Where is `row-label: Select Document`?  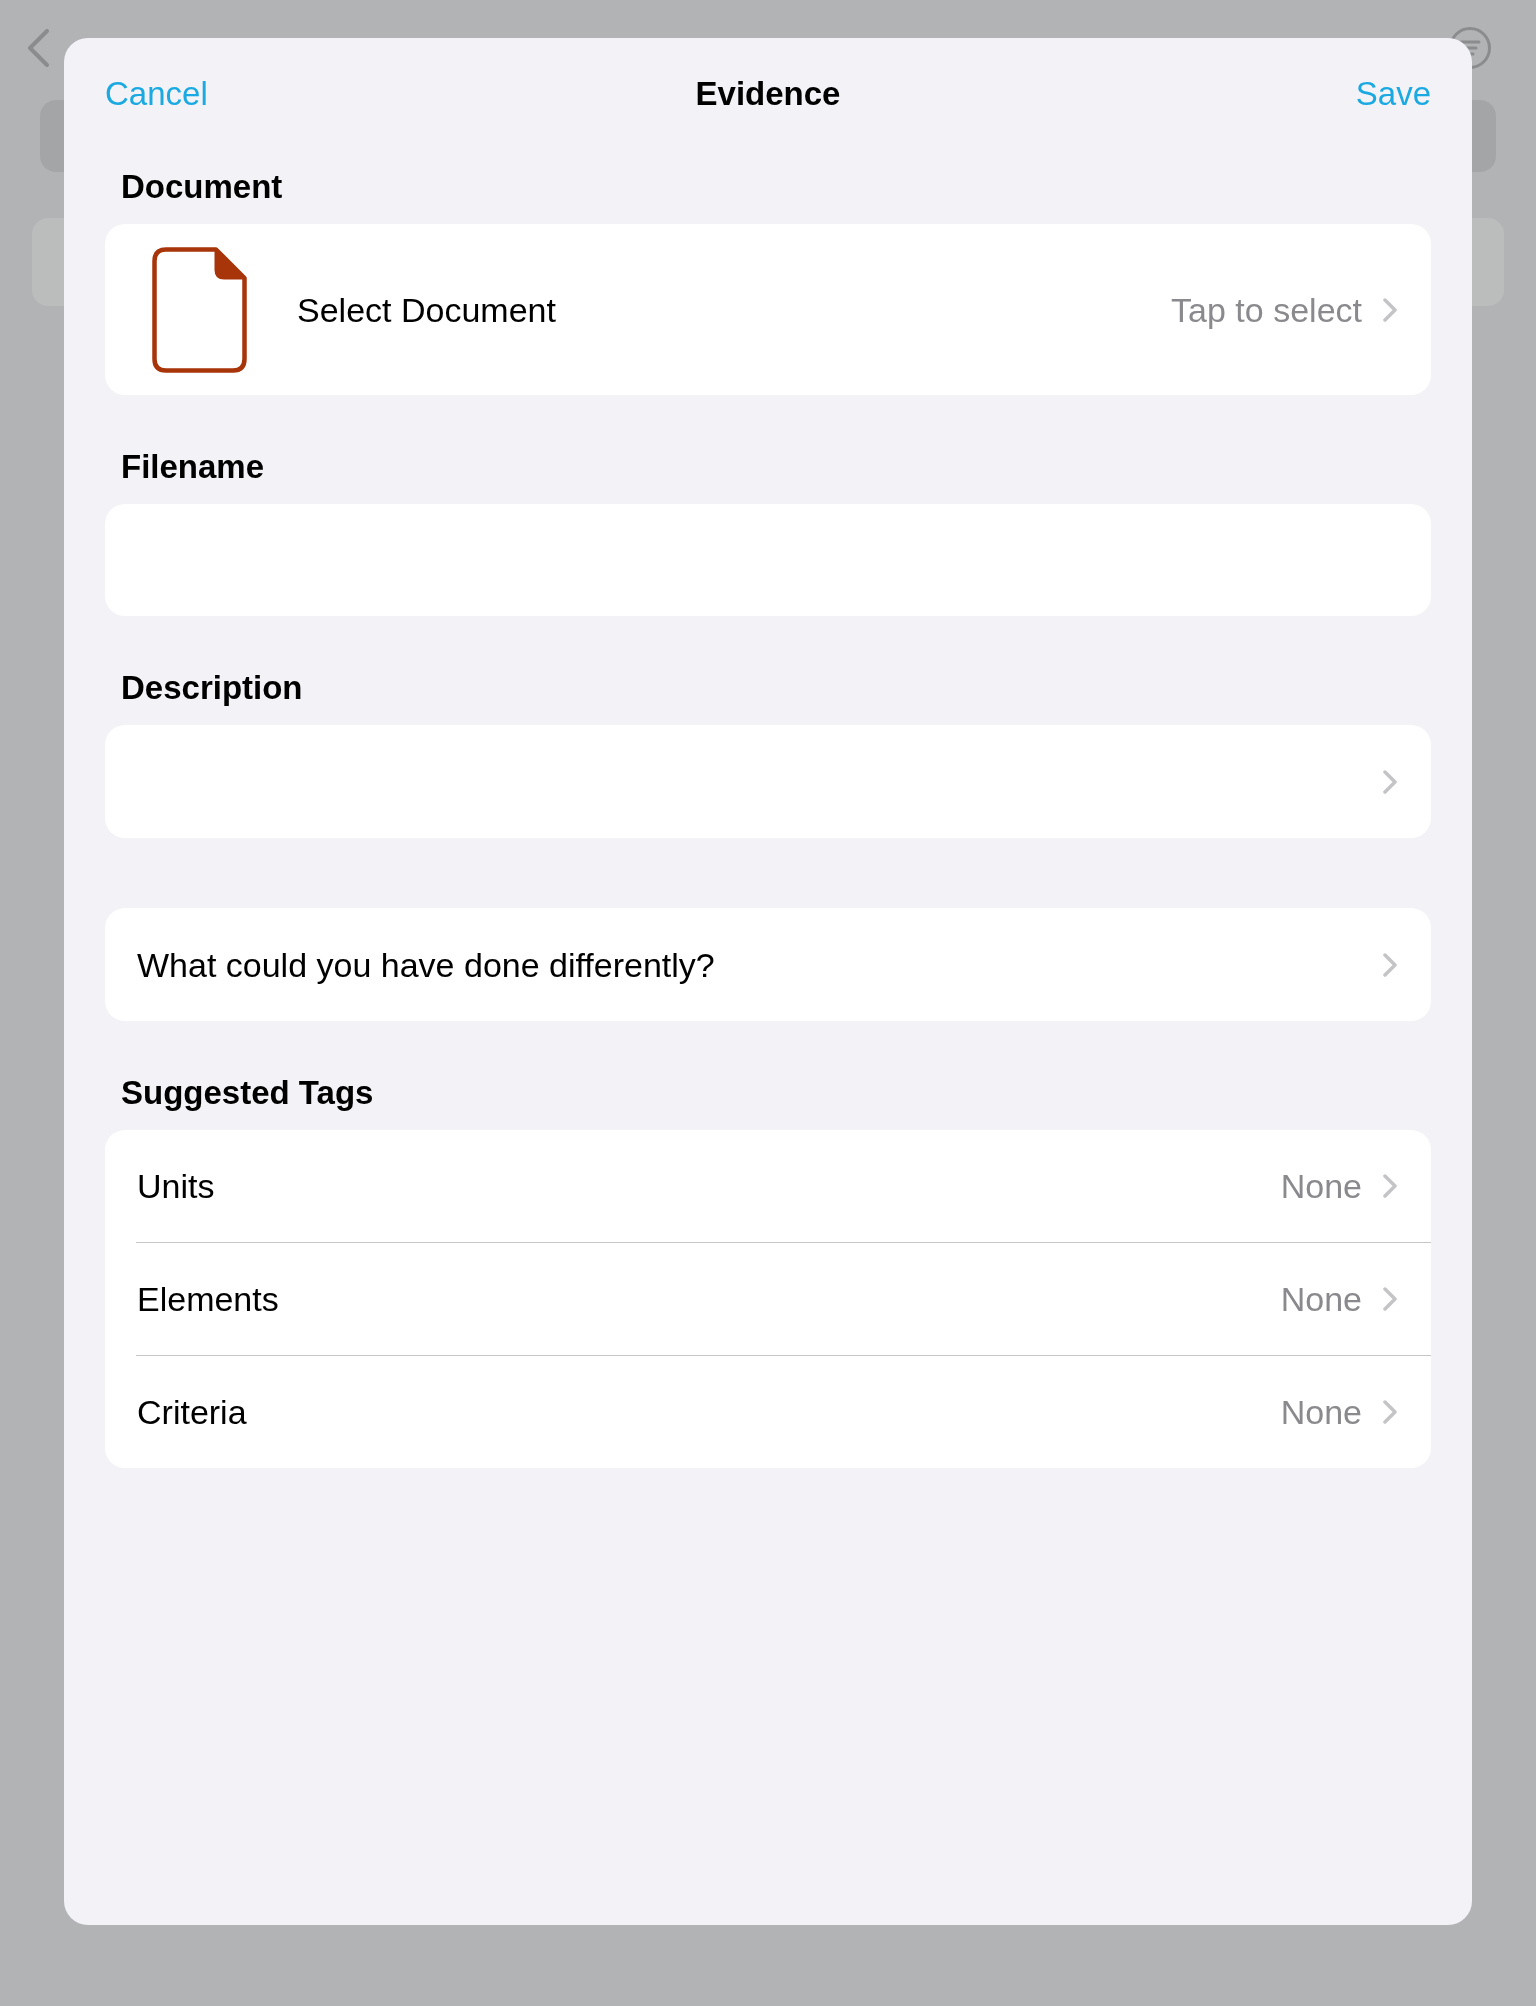
row-label: Select Document is located at coordinates (426, 309).